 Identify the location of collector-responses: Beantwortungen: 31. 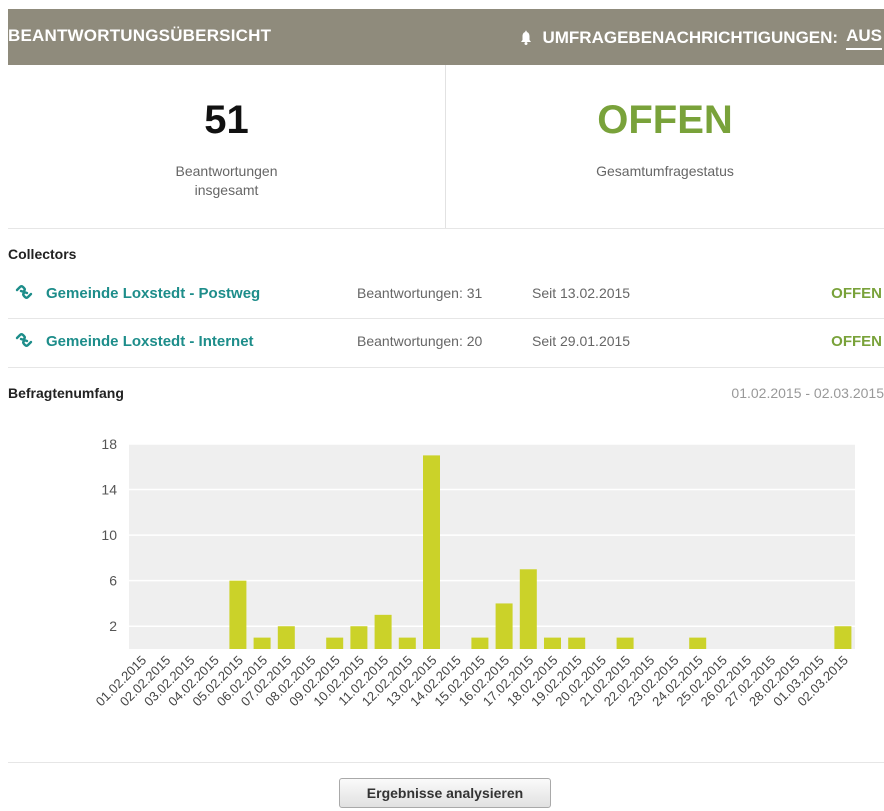
(420, 293).